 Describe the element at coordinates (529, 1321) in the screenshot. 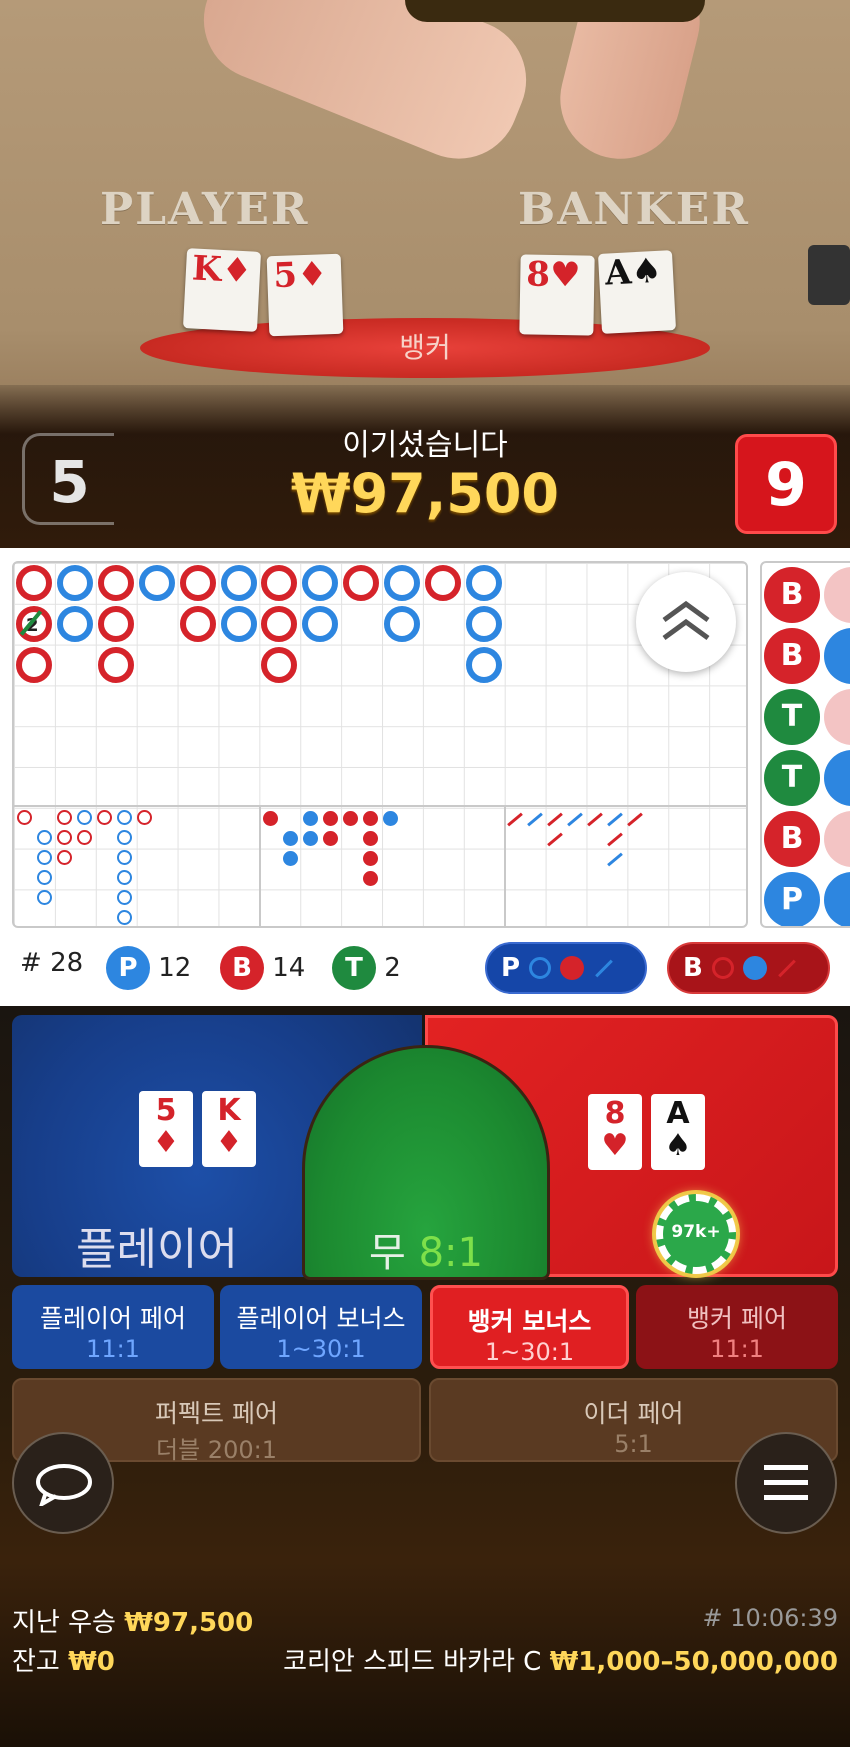

I see `bet-name: 뱅커 보너스` at that location.